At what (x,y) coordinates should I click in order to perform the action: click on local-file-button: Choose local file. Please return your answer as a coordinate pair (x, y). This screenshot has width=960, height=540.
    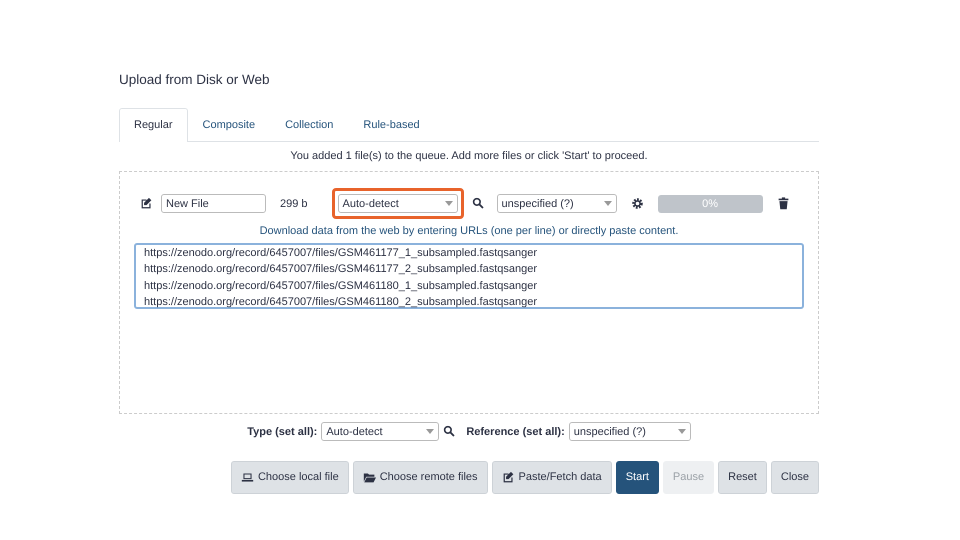
    Looking at the image, I should click on (289, 477).